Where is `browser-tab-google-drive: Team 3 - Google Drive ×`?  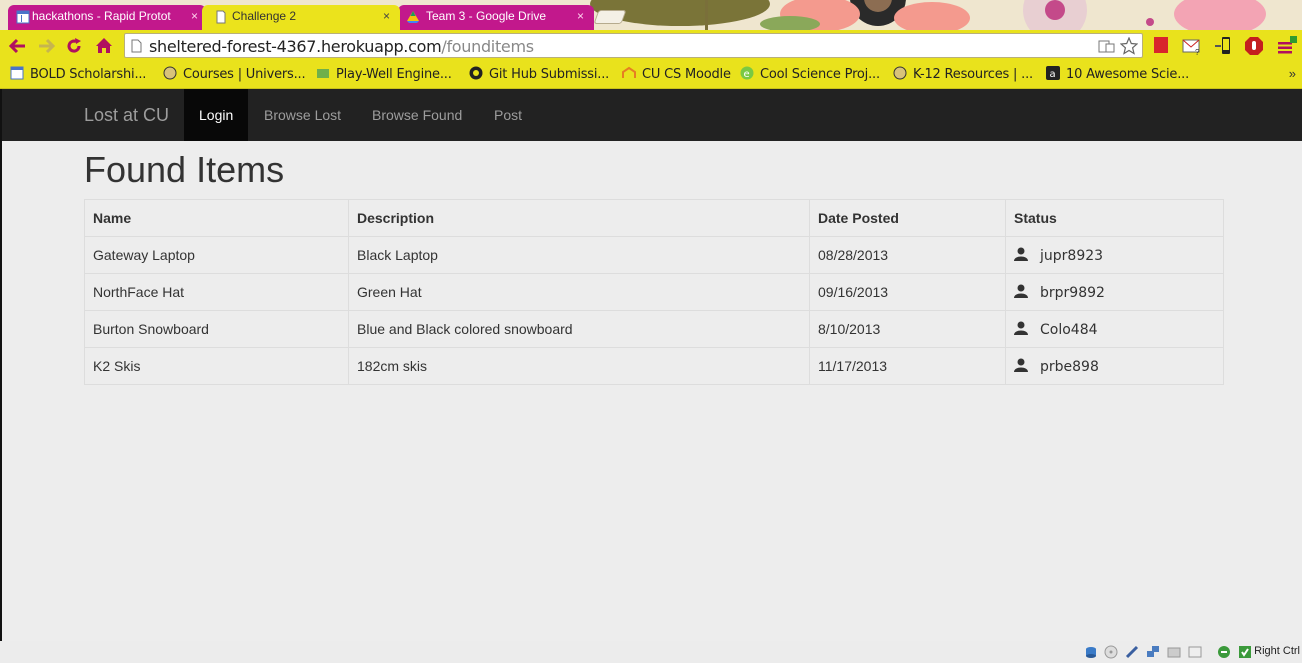
browser-tab-google-drive: Team 3 - Google Drive × is located at coordinates (496, 17).